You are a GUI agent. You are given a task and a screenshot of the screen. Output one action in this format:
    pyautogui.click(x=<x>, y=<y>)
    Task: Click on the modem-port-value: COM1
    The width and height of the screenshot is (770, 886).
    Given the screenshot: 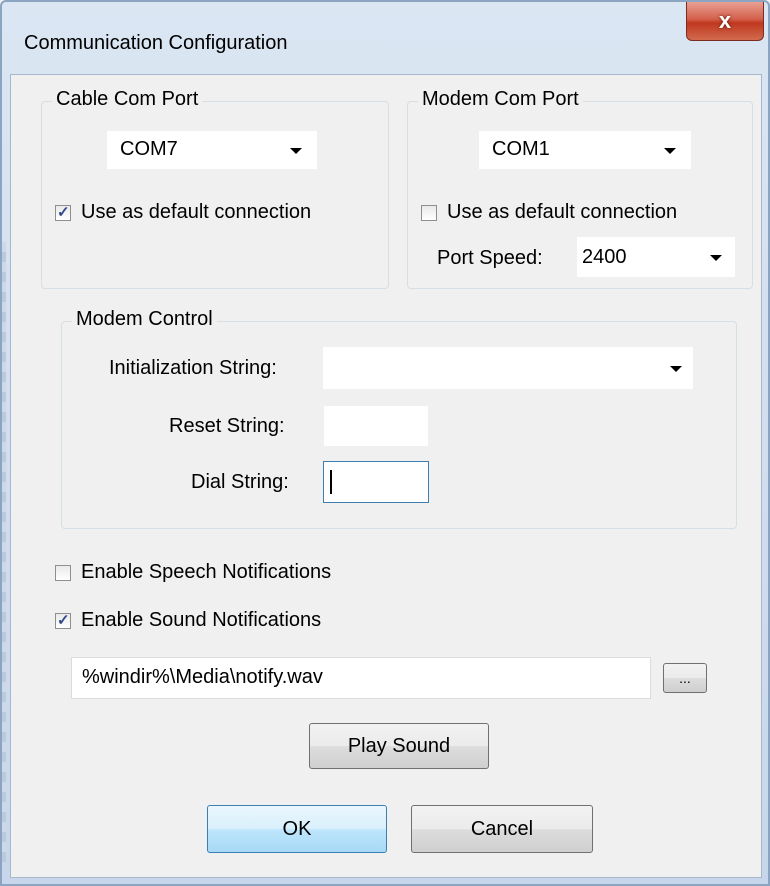 What is the action you would take?
    pyautogui.click(x=521, y=149)
    